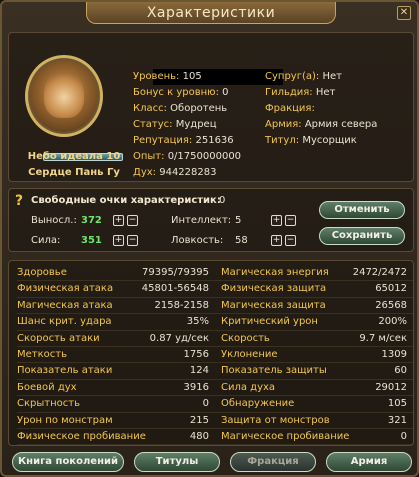  What do you see at coordinates (175, 124) in the screenshot?
I see `info-status: Статус: Мудрец` at bounding box center [175, 124].